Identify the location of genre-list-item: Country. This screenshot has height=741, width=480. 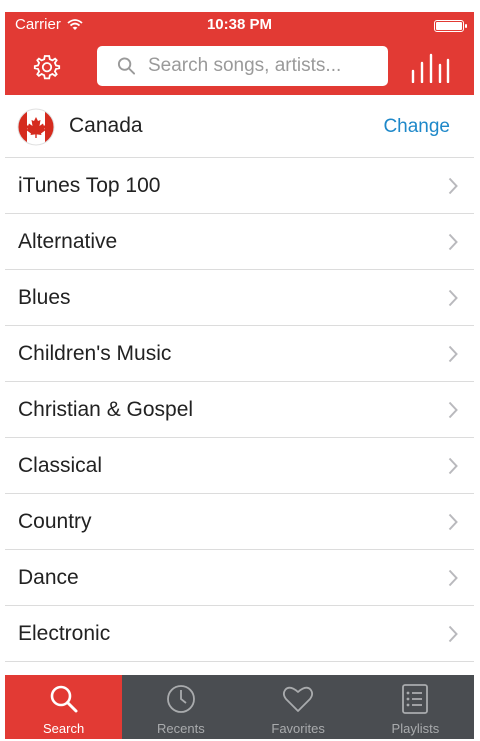
(239, 522).